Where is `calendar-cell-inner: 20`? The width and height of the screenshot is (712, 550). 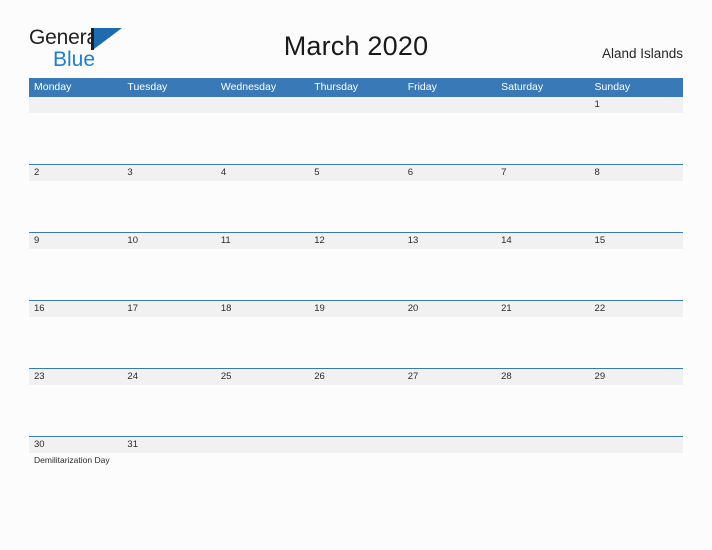
calendar-cell-inner: 20 is located at coordinates (449, 334).